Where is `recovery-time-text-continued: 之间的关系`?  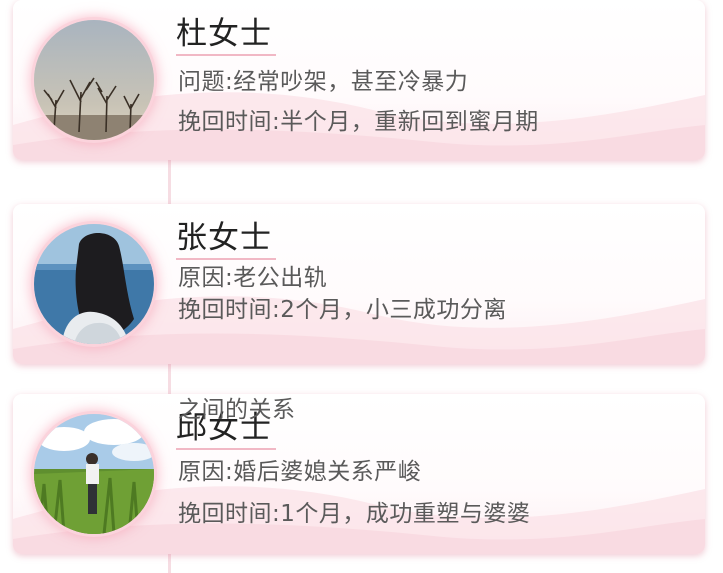
recovery-time-text-continued: 之间的关系 is located at coordinates (237, 410).